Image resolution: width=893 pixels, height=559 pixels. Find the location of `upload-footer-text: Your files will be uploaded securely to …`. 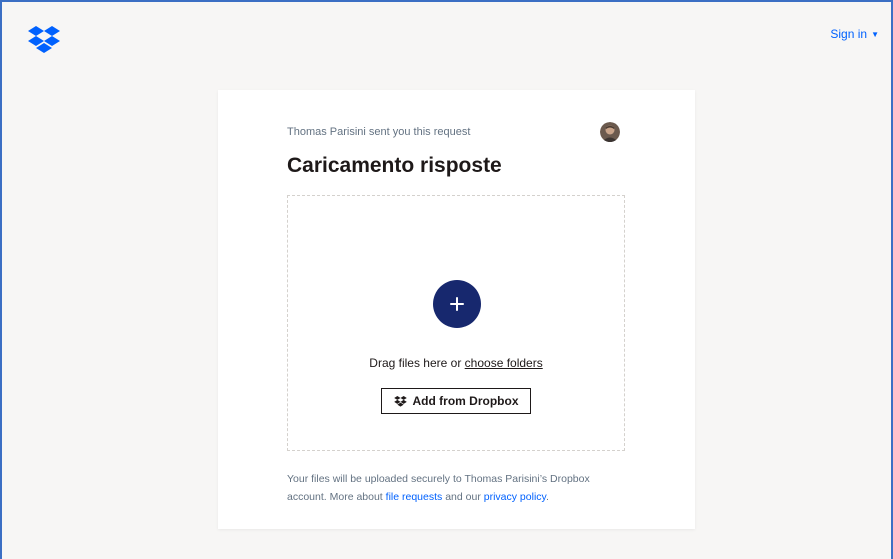

upload-footer-text: Your files will be uploaded securely to … is located at coordinates (457, 488).